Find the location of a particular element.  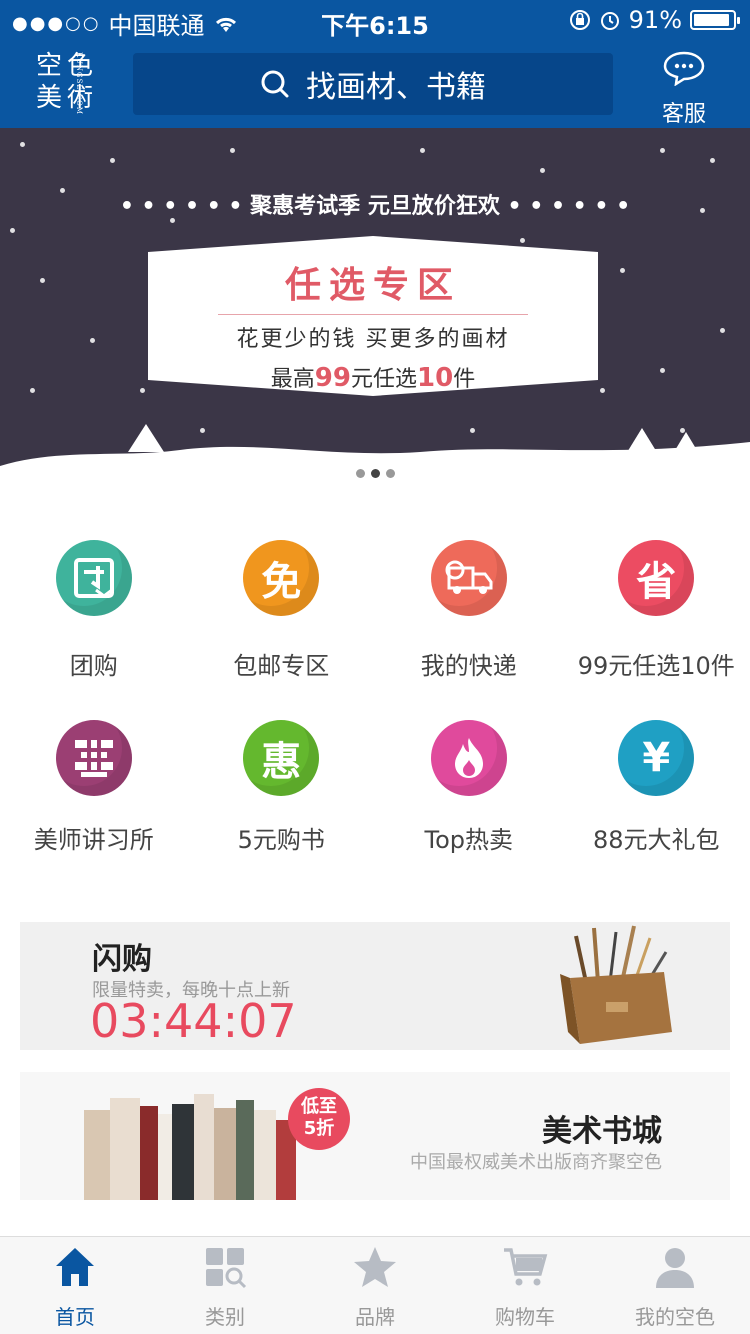

flash-sale-countdown: 03:44:07 is located at coordinates (193, 1021).